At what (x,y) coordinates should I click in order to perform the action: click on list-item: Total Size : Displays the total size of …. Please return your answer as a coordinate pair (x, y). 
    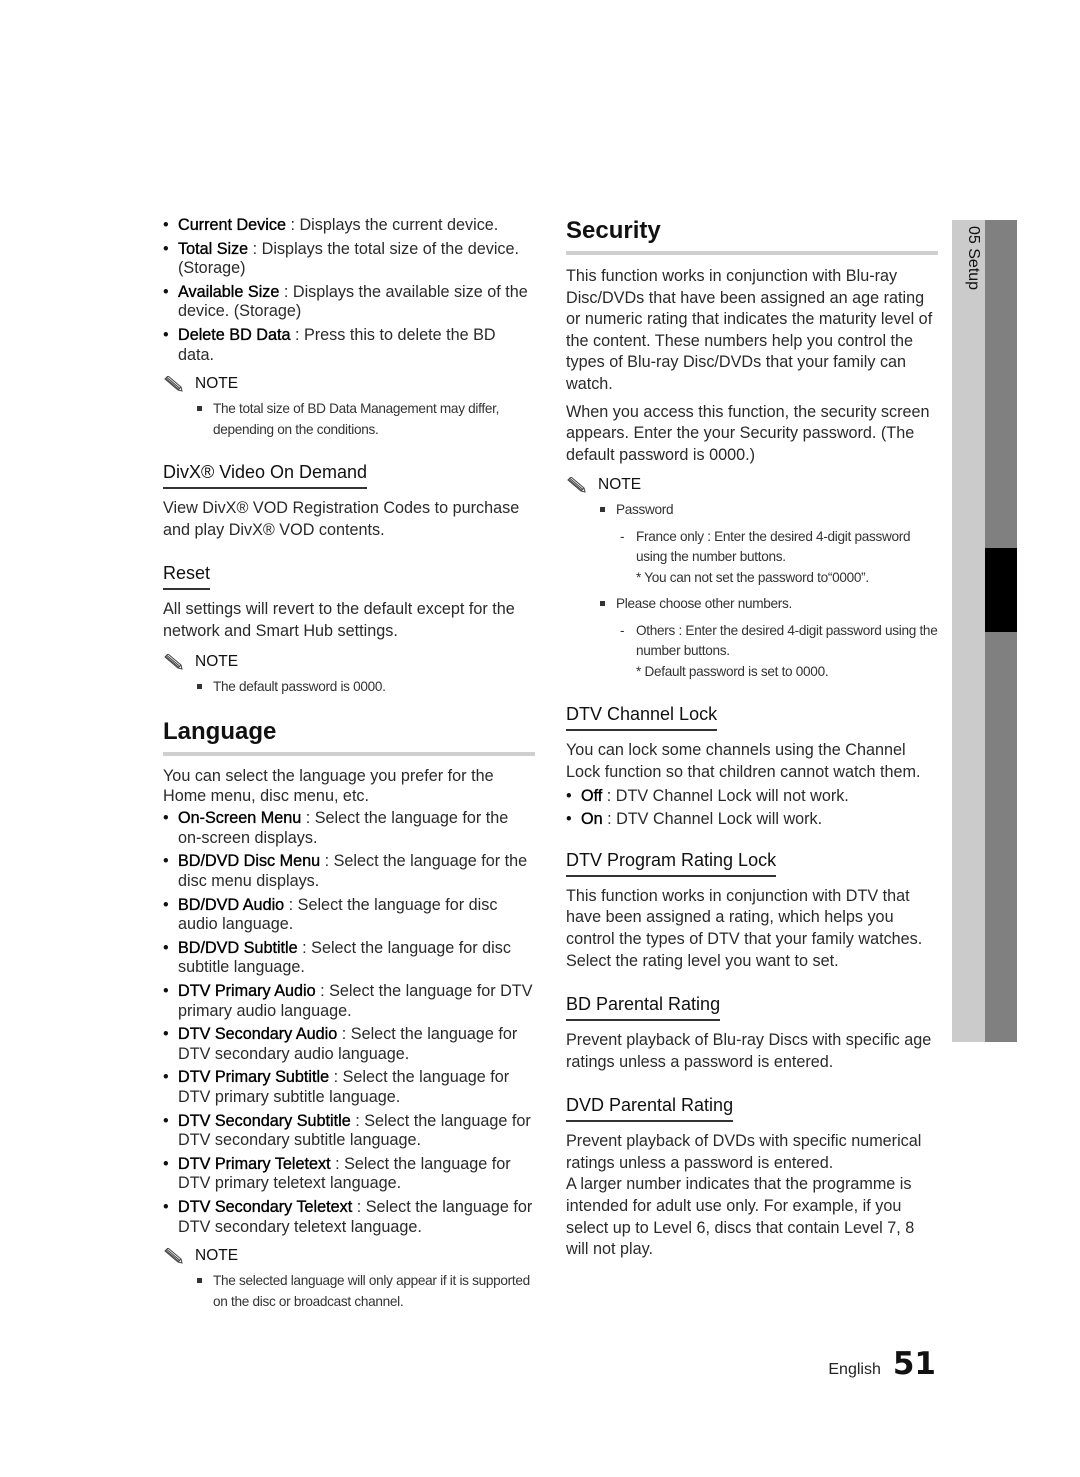
    Looking at the image, I should click on (349, 259).